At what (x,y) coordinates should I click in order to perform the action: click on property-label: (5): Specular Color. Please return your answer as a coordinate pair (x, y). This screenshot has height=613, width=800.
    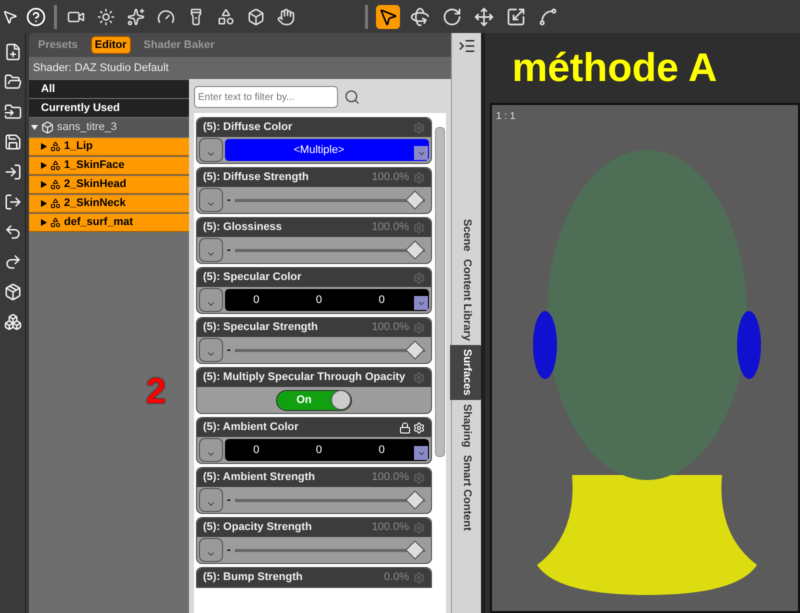
    Looking at the image, I should click on (252, 278).